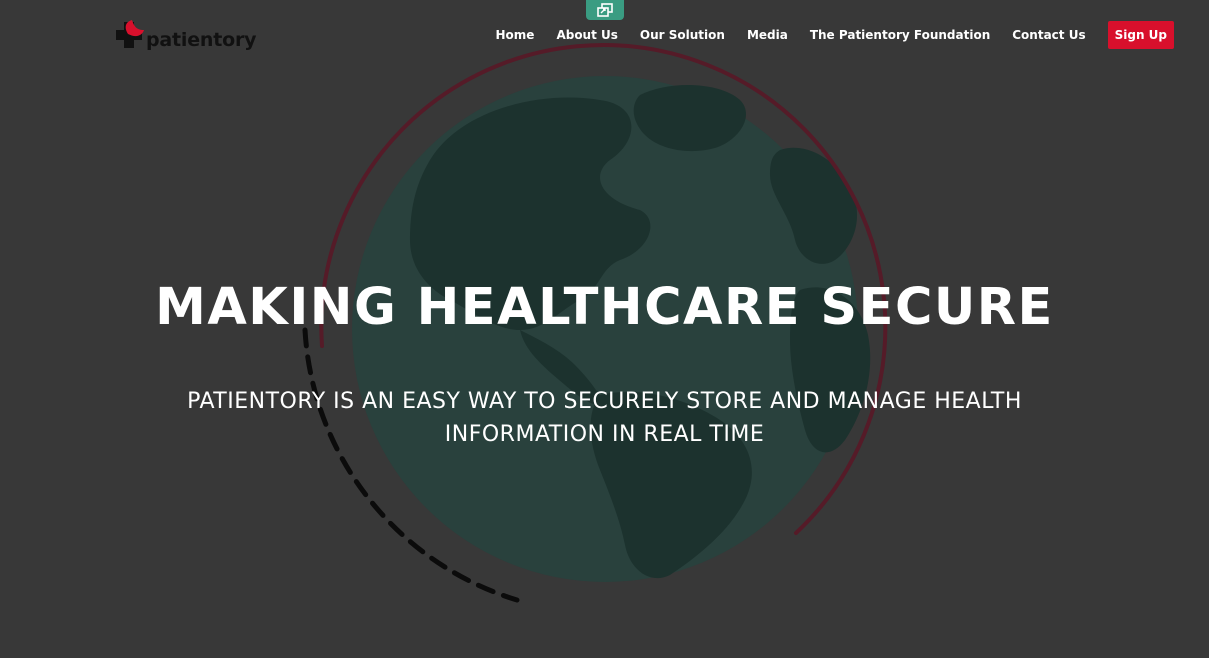  I want to click on nav-home: Home, so click(515, 35).